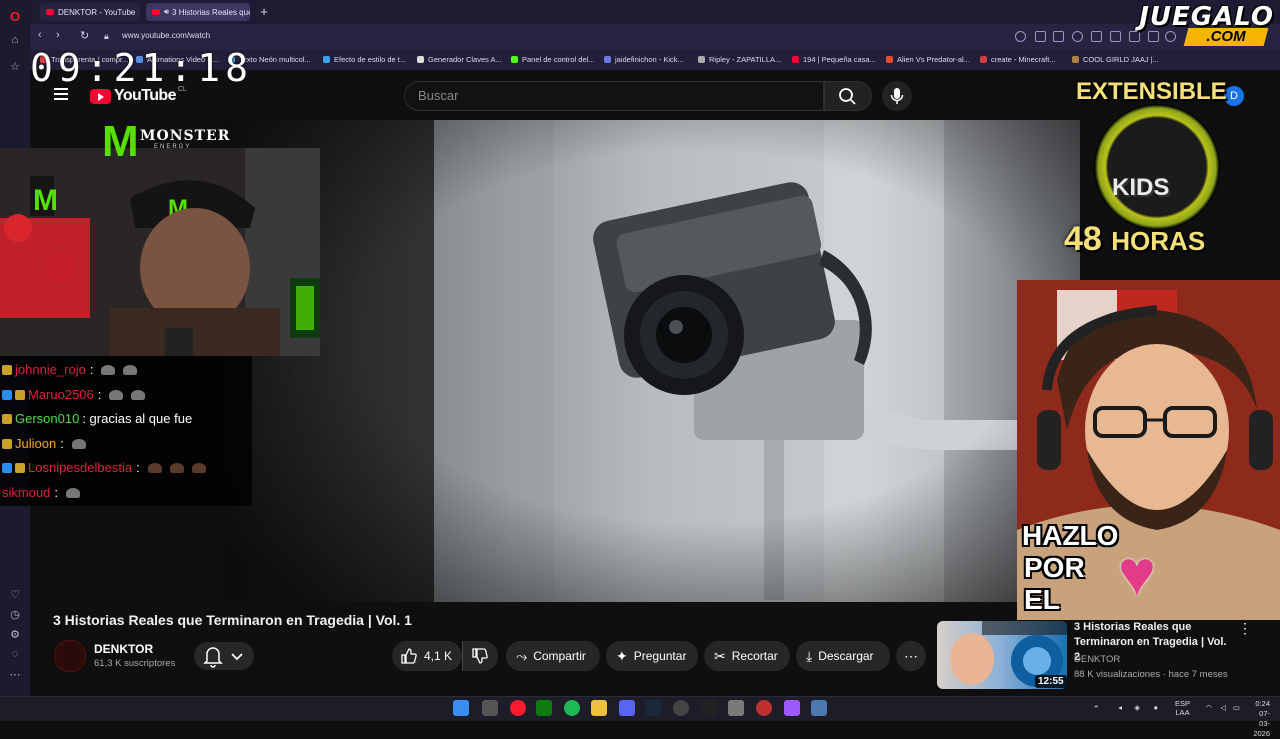 The image size is (1280, 739). What do you see at coordinates (843, 656) in the screenshot?
I see `download-button: ⤓ Descargar` at bounding box center [843, 656].